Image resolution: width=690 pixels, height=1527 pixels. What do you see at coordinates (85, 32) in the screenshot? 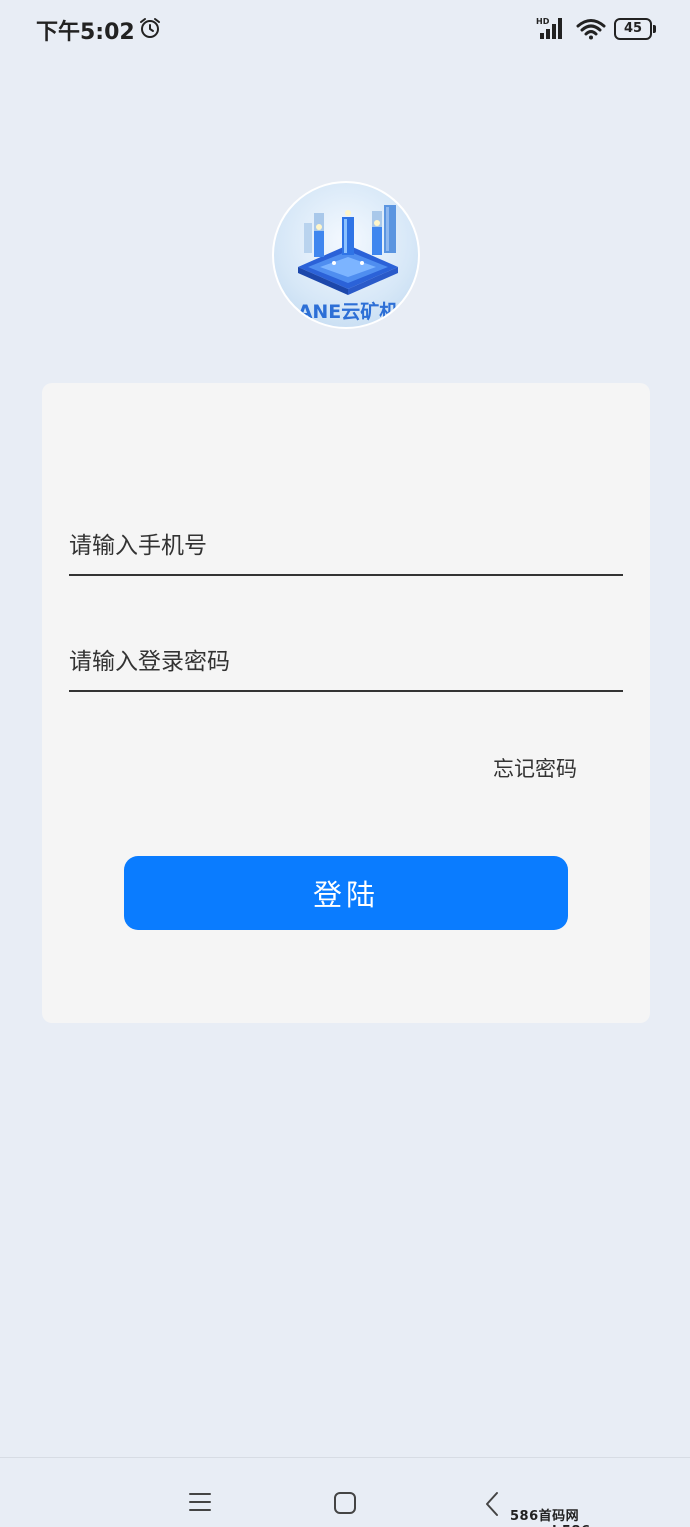
I see `status-time: 下午5:02` at bounding box center [85, 32].